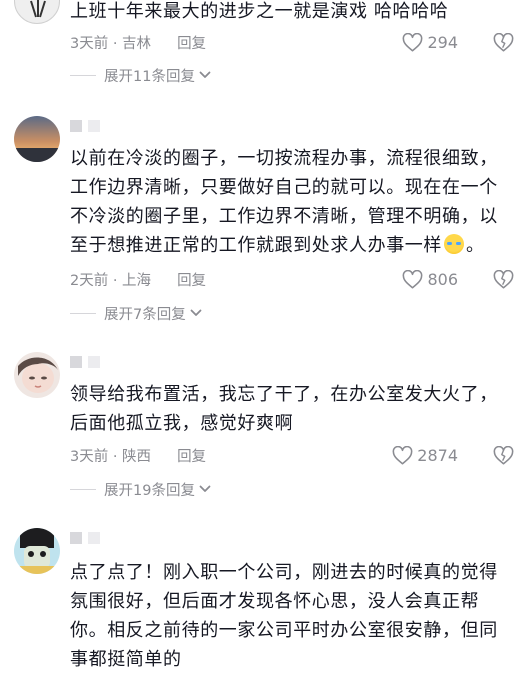 The width and height of the screenshot is (526, 675). What do you see at coordinates (145, 314) in the screenshot?
I see `expand-replies-label: 展开7条回复` at bounding box center [145, 314].